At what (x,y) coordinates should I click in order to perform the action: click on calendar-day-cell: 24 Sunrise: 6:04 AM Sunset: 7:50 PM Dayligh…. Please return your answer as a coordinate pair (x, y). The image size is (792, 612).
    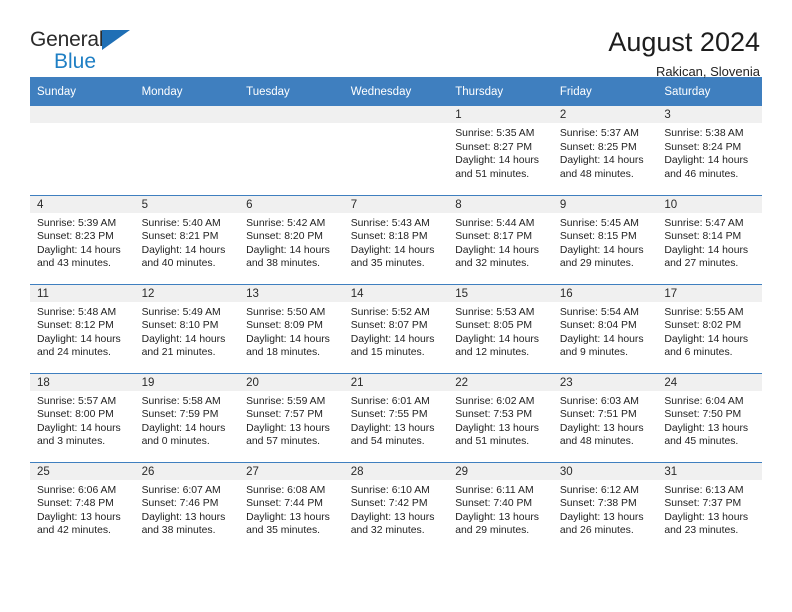
    Looking at the image, I should click on (709, 417).